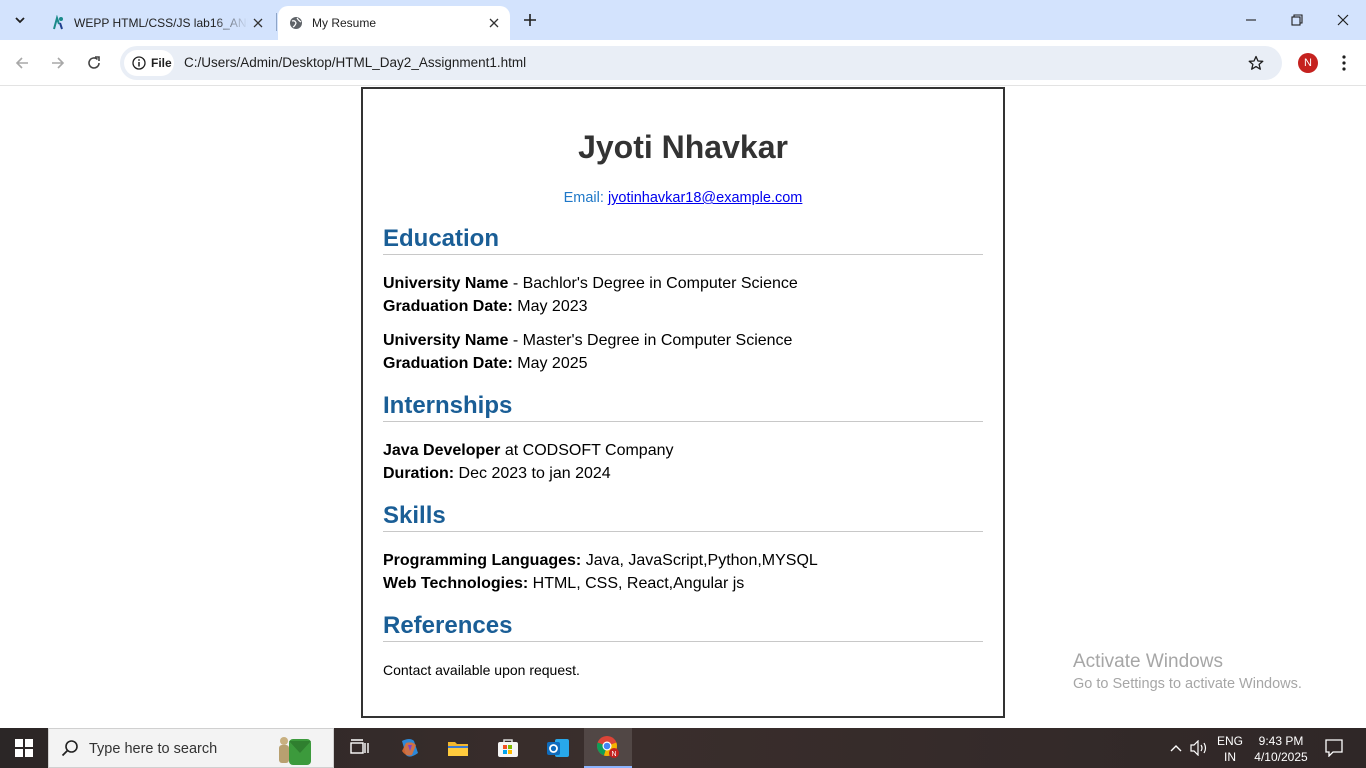 The height and width of the screenshot is (768, 1366). Describe the element at coordinates (276, 22) in the screenshot. I see `tab-separator` at that location.